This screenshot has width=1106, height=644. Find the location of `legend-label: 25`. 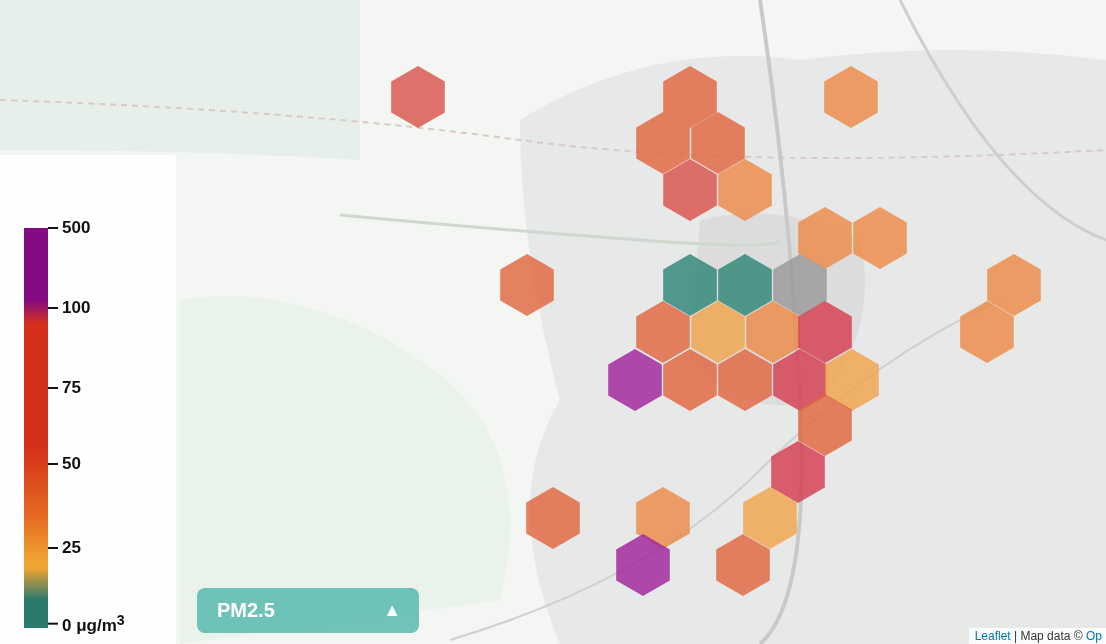

legend-label: 25 is located at coordinates (71, 548).